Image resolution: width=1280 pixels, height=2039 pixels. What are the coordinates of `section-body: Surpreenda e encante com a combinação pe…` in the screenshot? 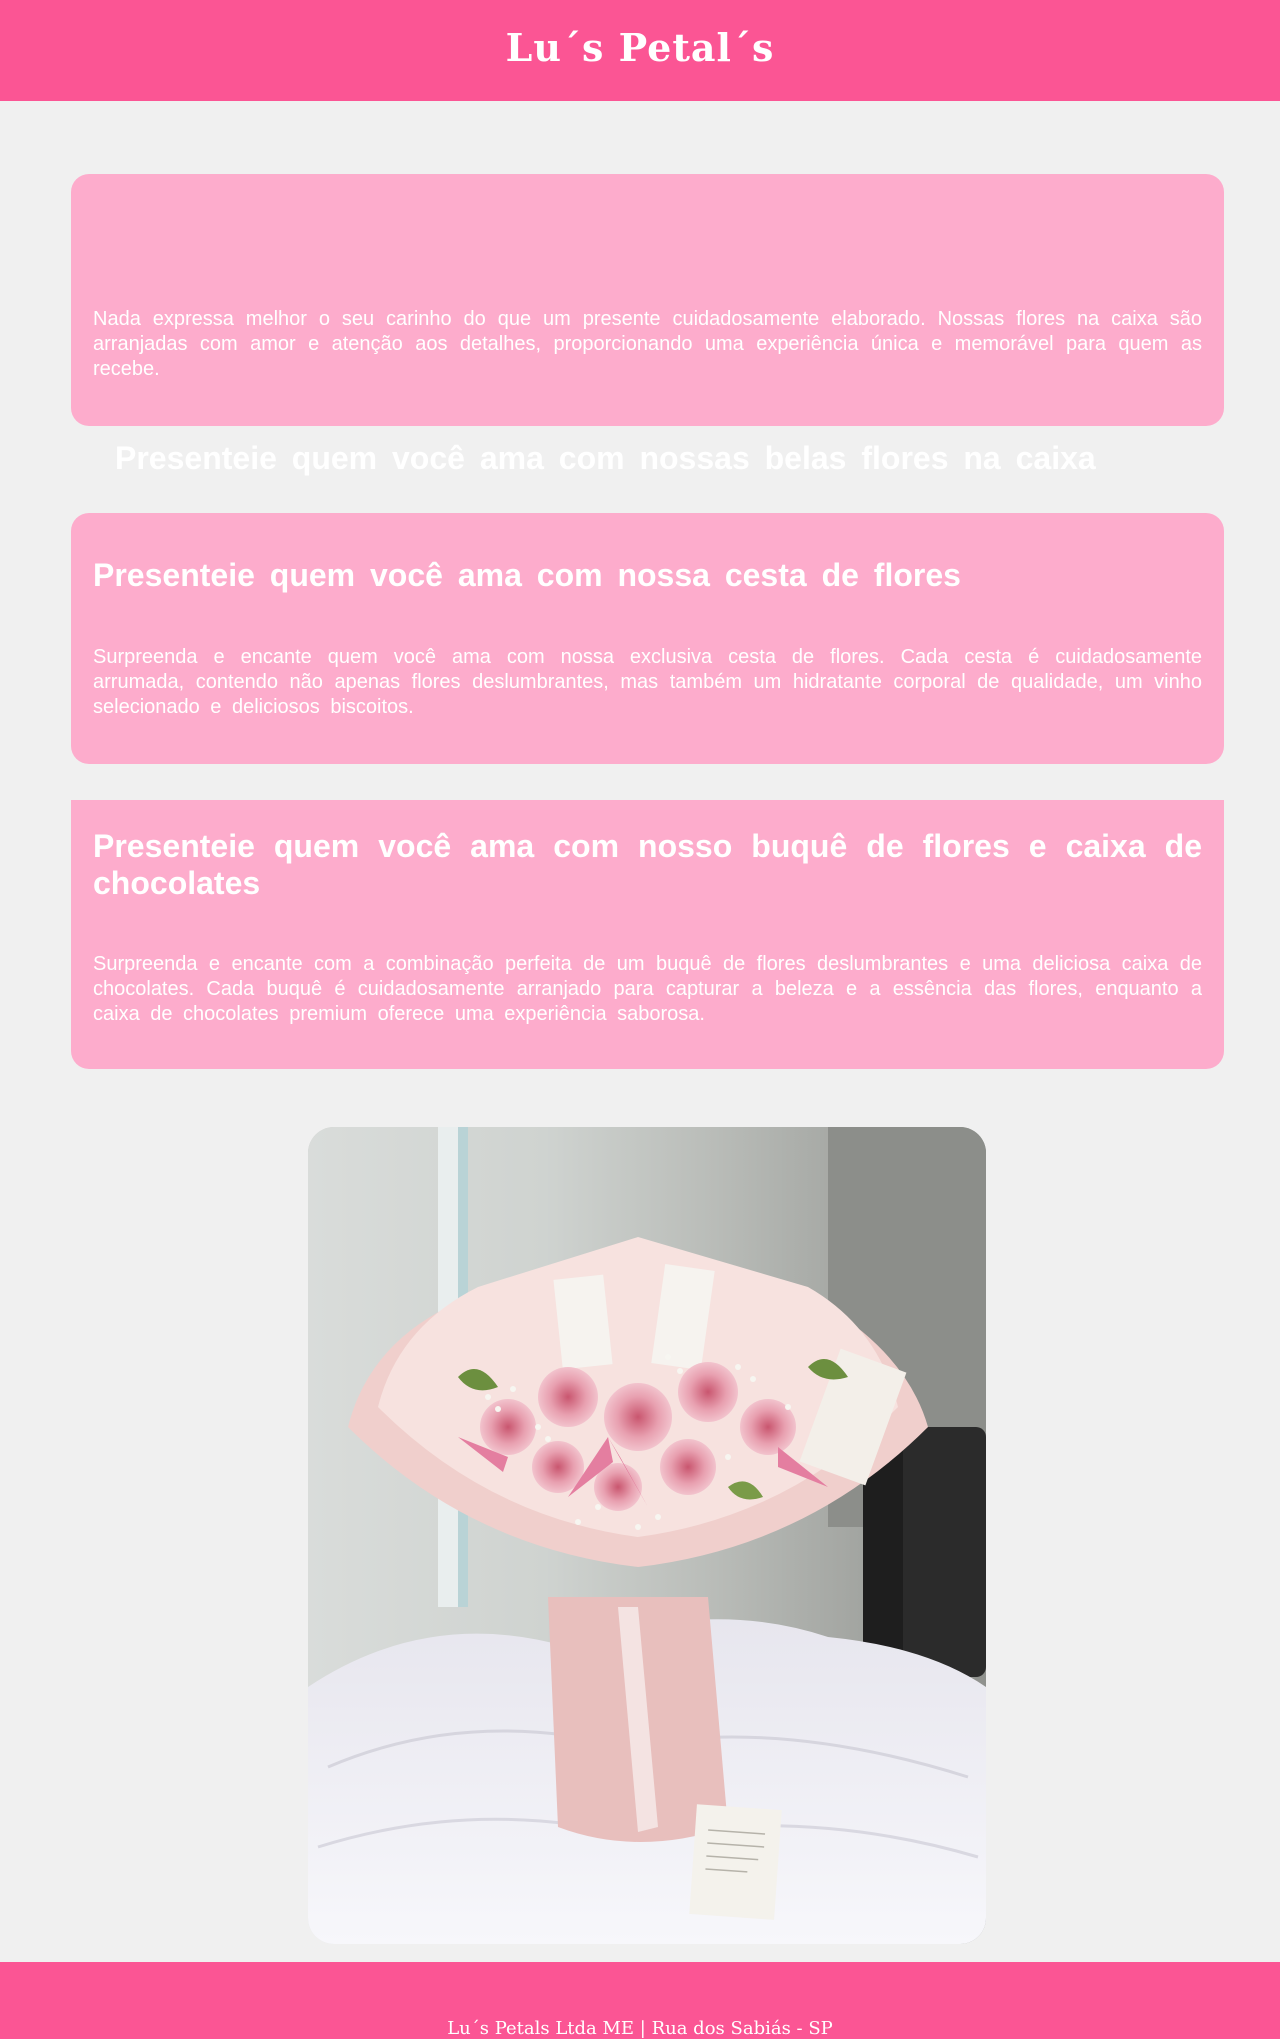 It's located at (647, 989).